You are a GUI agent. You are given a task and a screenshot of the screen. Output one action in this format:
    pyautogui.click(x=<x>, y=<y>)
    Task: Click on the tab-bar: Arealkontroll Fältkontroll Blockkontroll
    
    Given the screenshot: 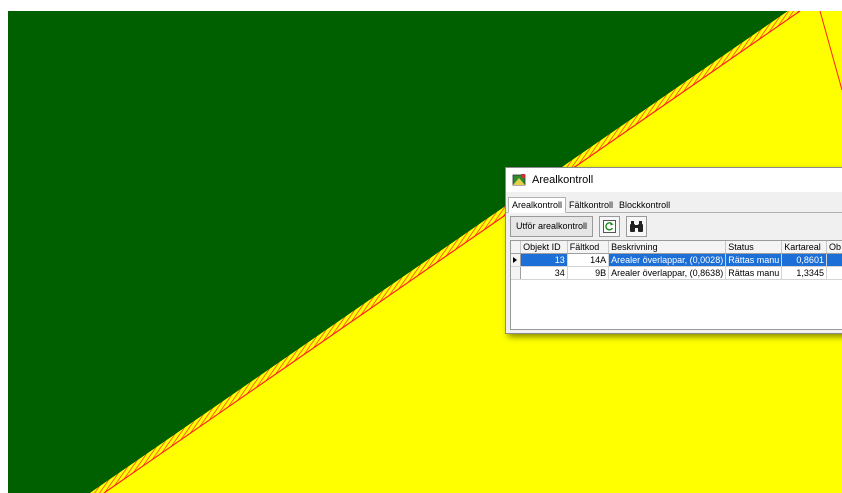 What is the action you would take?
    pyautogui.click(x=674, y=202)
    